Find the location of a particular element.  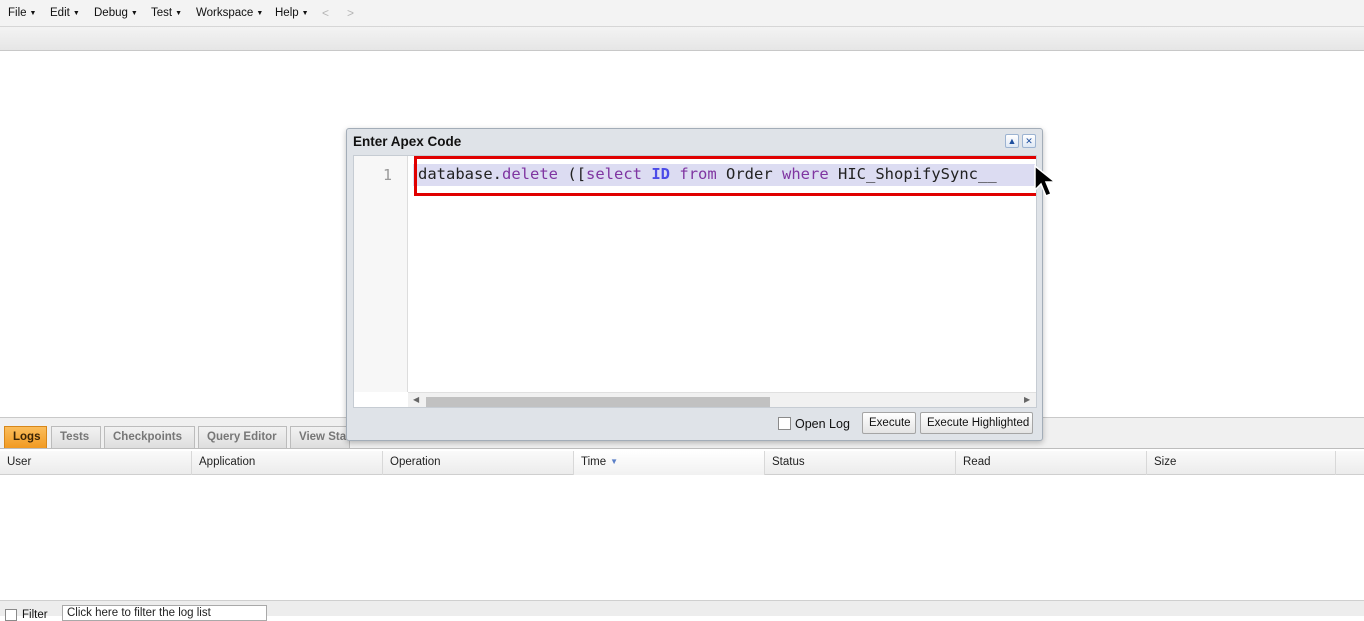

horizontal-scrollbar: ◀ ▶ is located at coordinates (722, 399).